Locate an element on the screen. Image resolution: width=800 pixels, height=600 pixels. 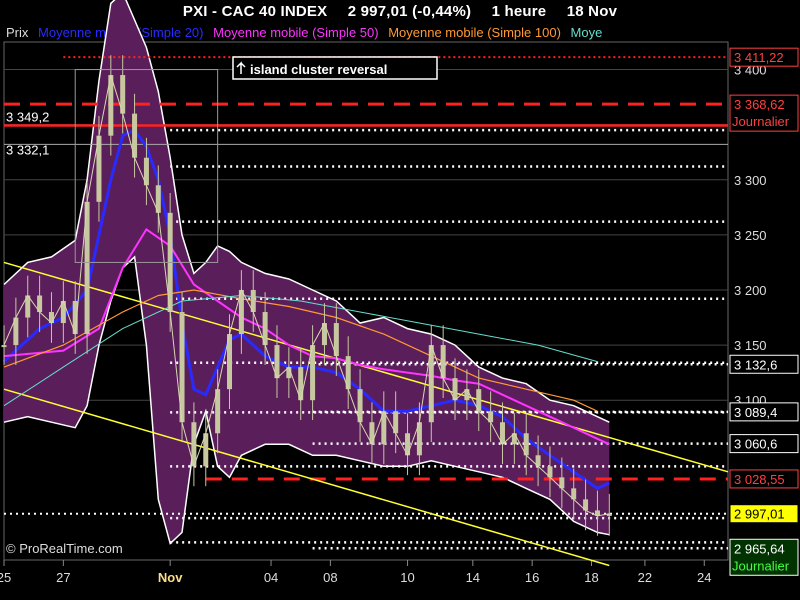
level-tag-value: 3 089,4 is located at coordinates (755, 412).